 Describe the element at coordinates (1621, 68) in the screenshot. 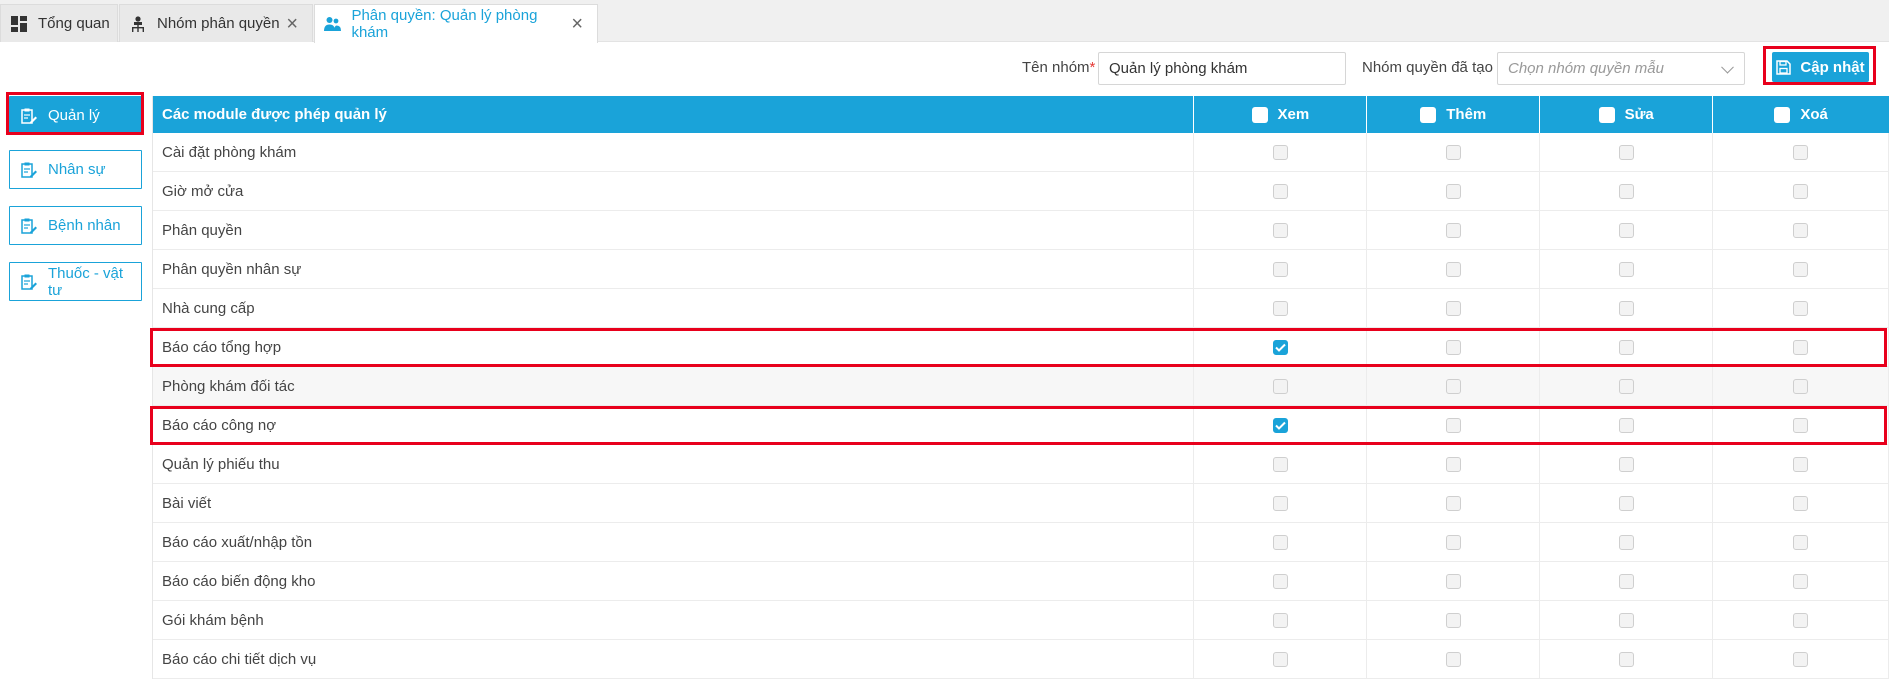

I see `template-group-select: Chọn nhóm quyền mẫu` at that location.